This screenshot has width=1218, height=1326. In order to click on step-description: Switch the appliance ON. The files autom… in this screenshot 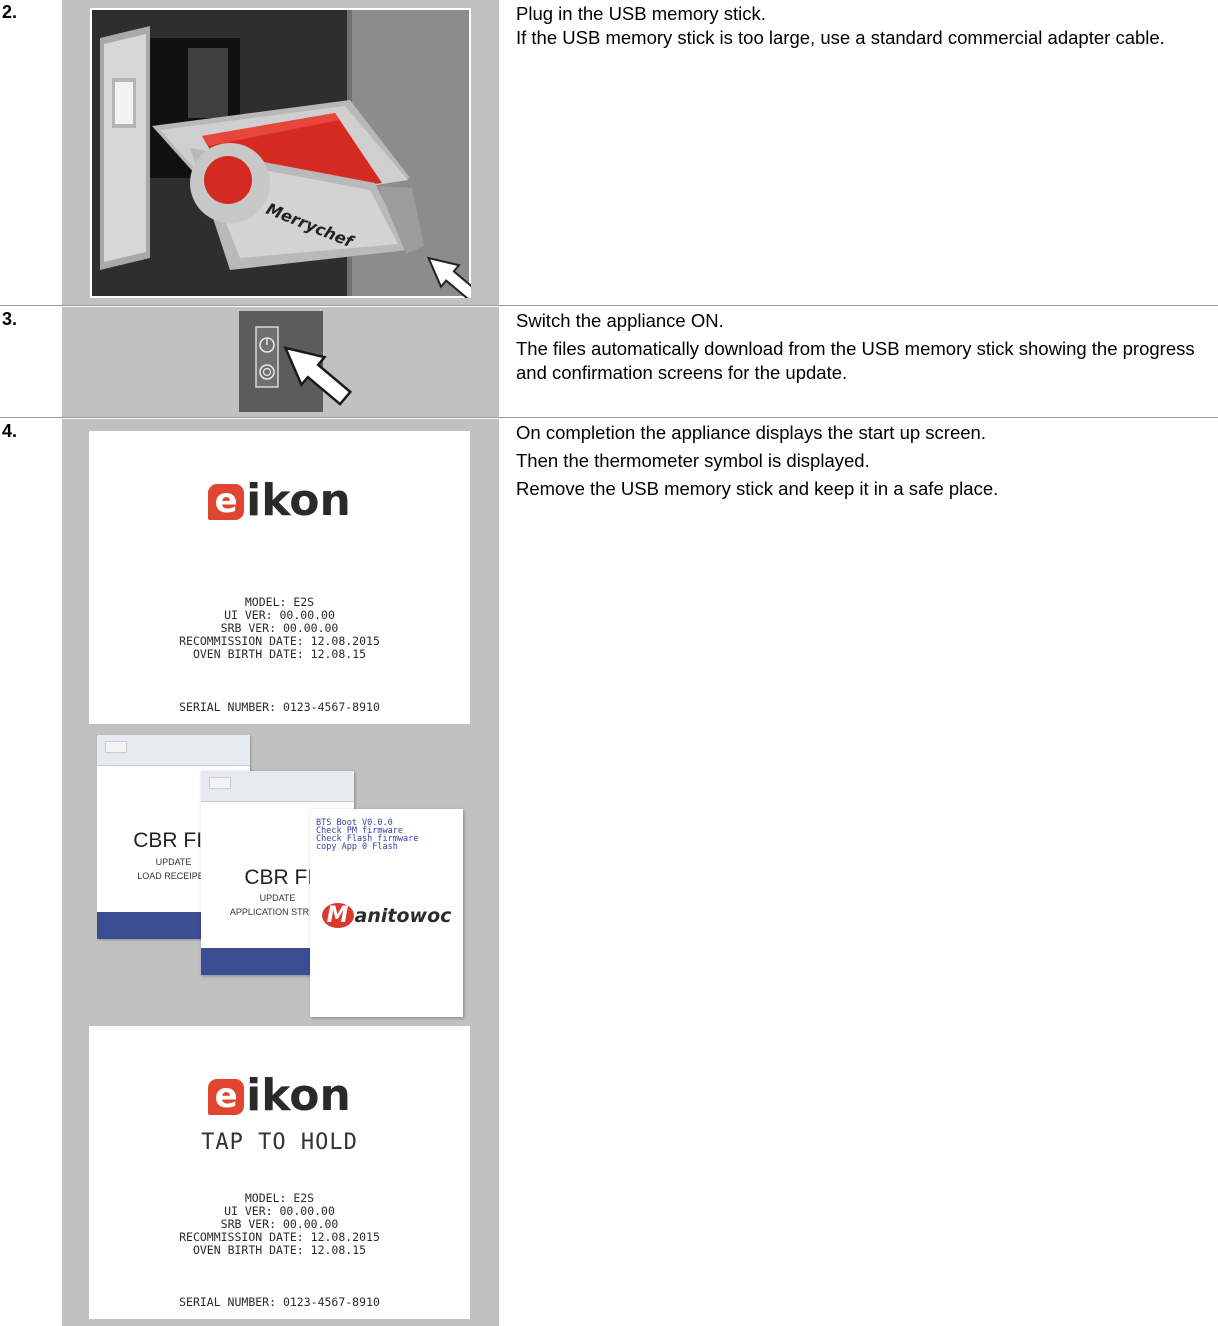, I will do `click(861, 347)`.